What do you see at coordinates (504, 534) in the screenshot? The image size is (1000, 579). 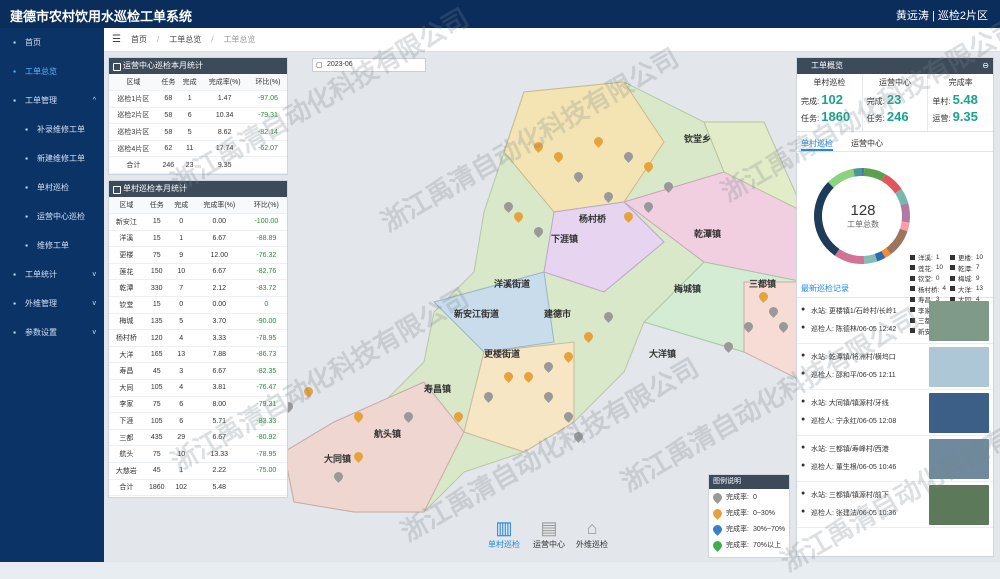 I see `nav-village-inspection: ▥ 单村巡检` at bounding box center [504, 534].